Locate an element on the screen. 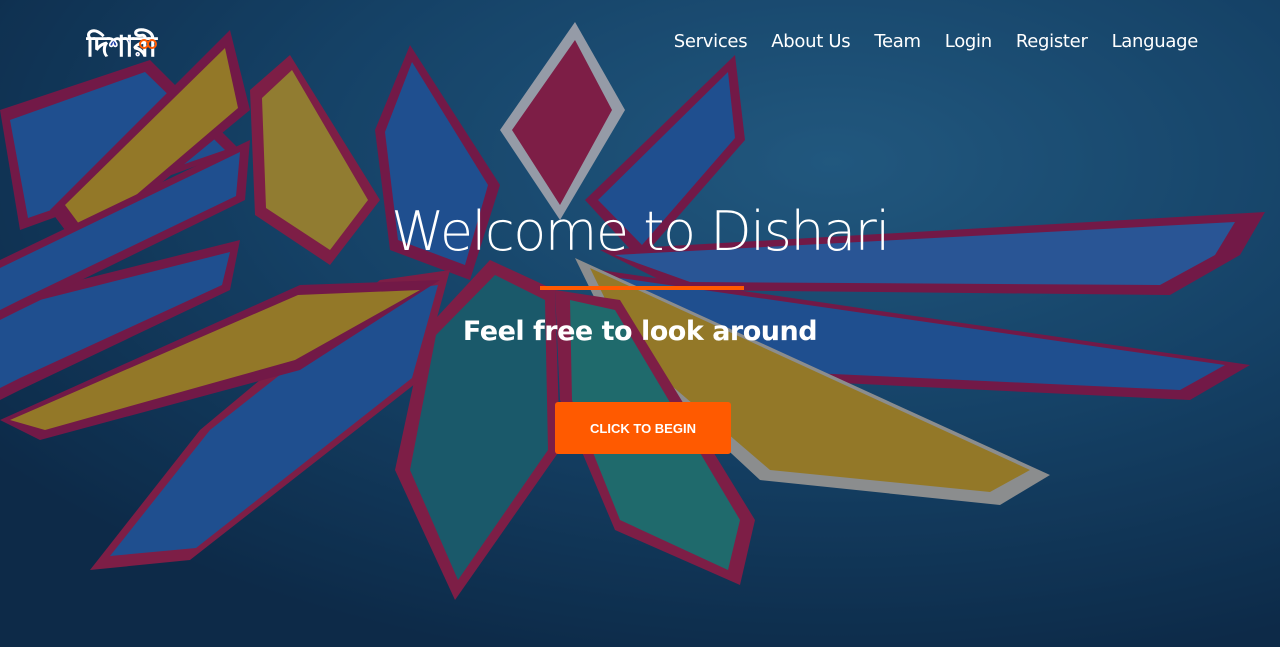  hero-divider is located at coordinates (642, 288).